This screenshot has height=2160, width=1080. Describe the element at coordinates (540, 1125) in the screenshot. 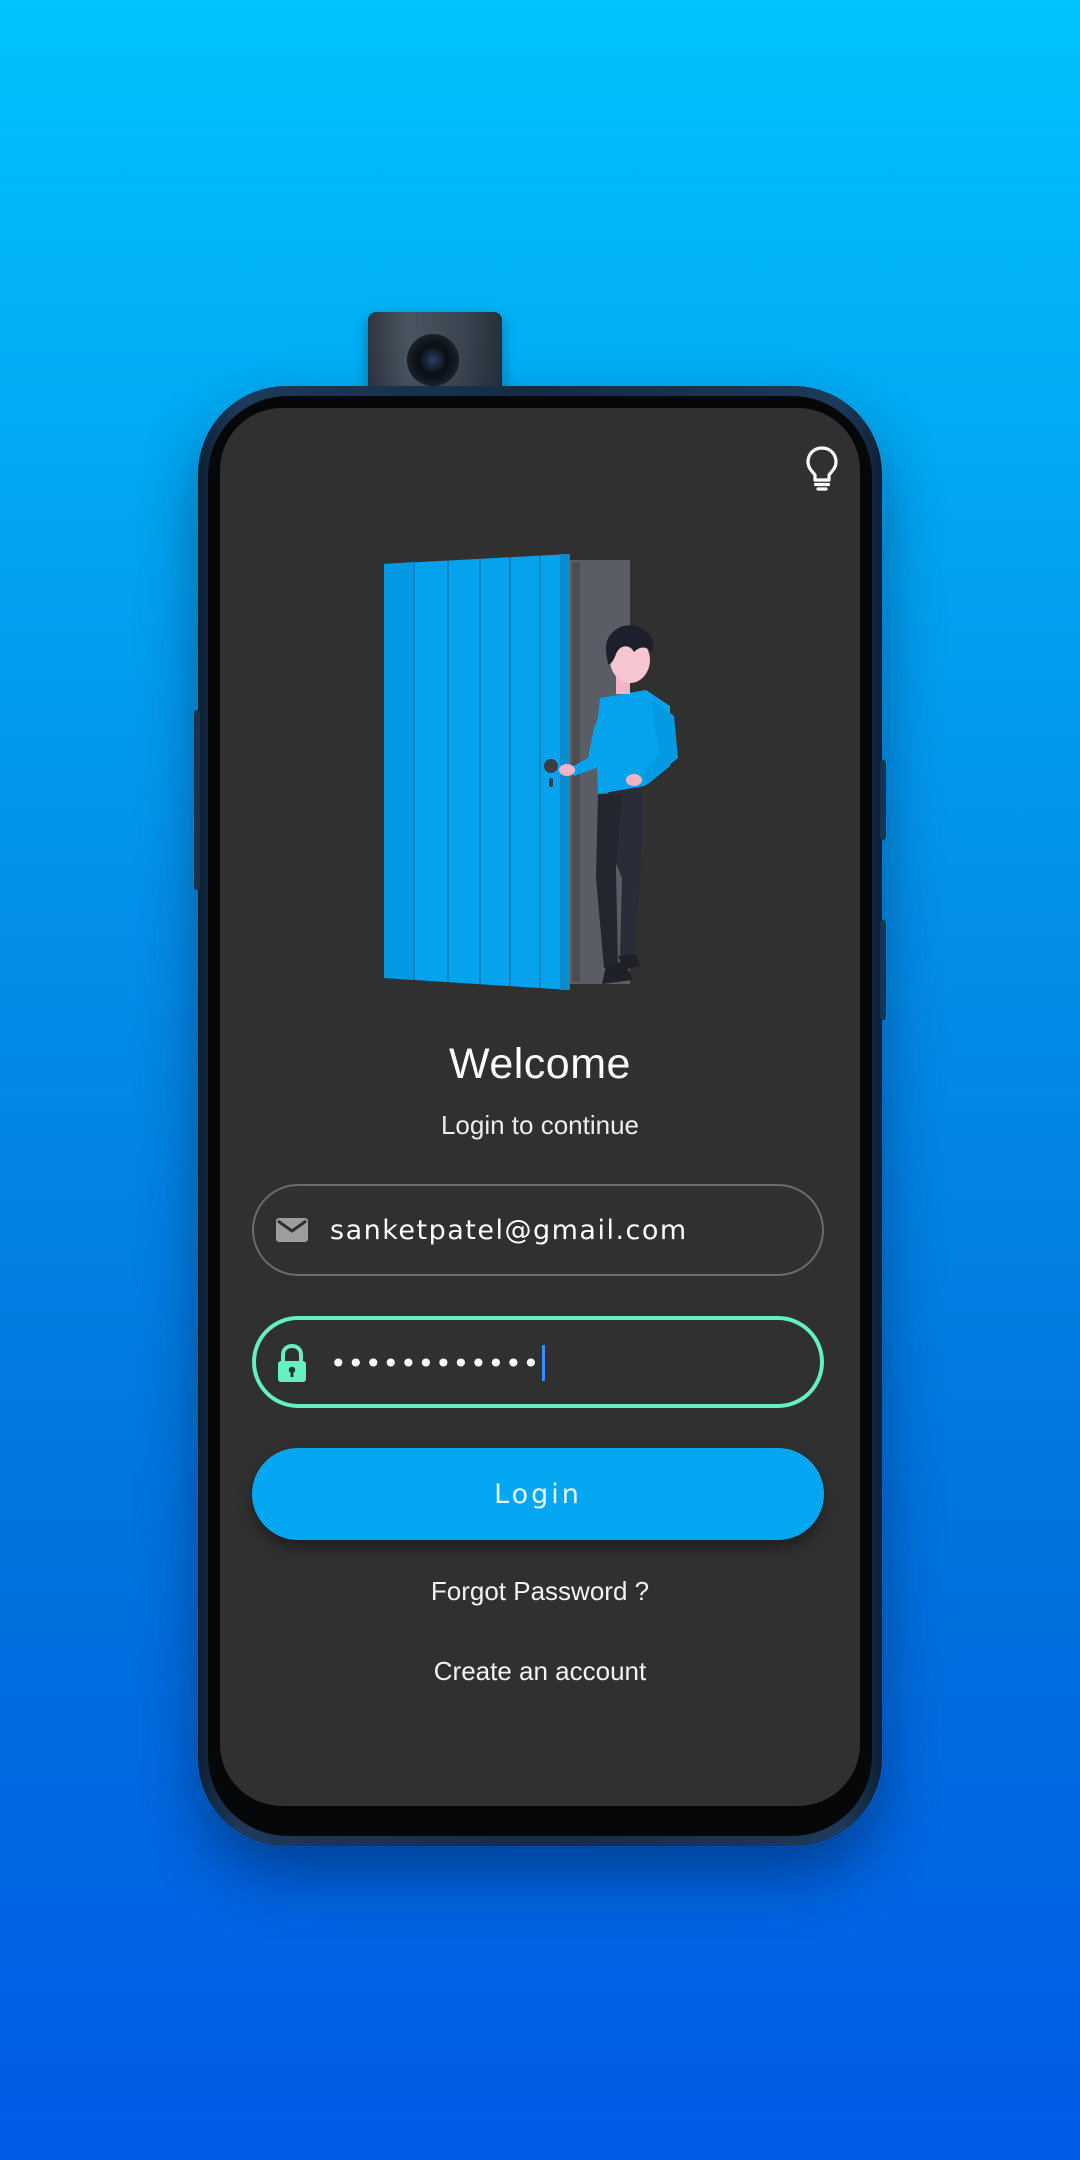

I see `welcome-subtitle: Login to continue` at that location.